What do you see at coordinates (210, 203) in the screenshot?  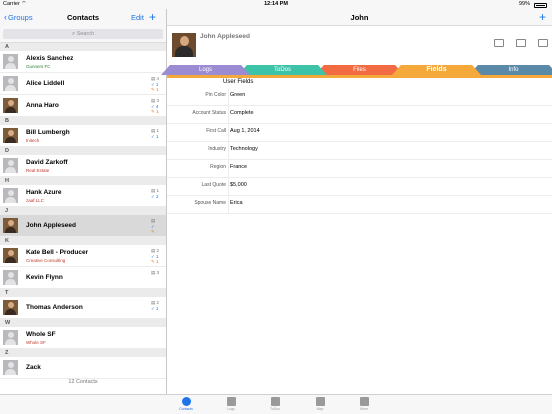 I see `field-label: Spouse Name` at bounding box center [210, 203].